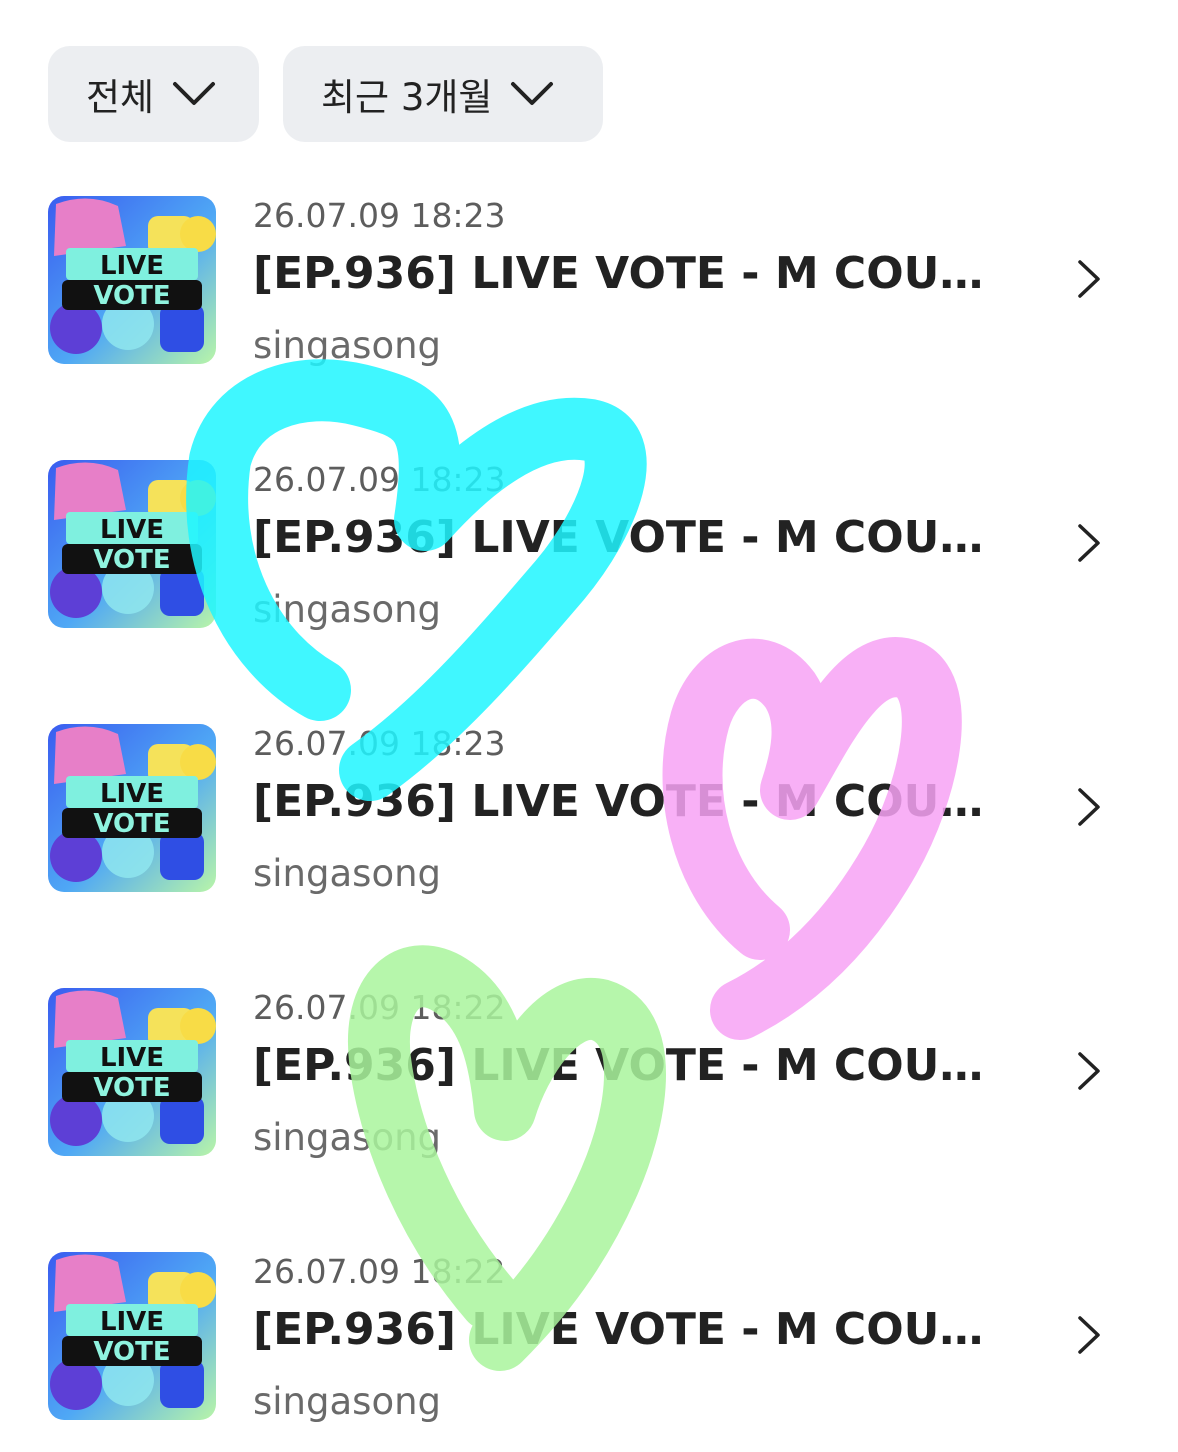  Describe the element at coordinates (120, 97) in the screenshot. I see `category-filter-label: 전체` at that location.